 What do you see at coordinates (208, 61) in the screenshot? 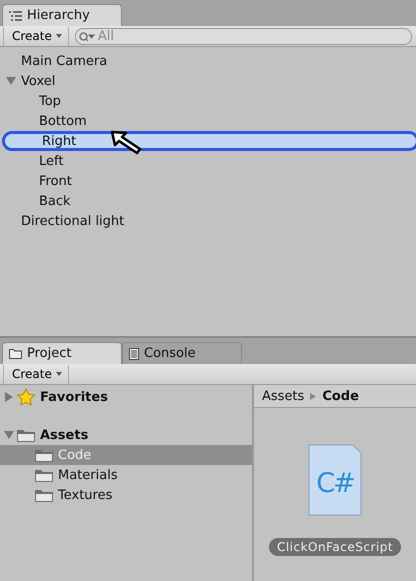
I see `hierarchy-item: Main Camera` at bounding box center [208, 61].